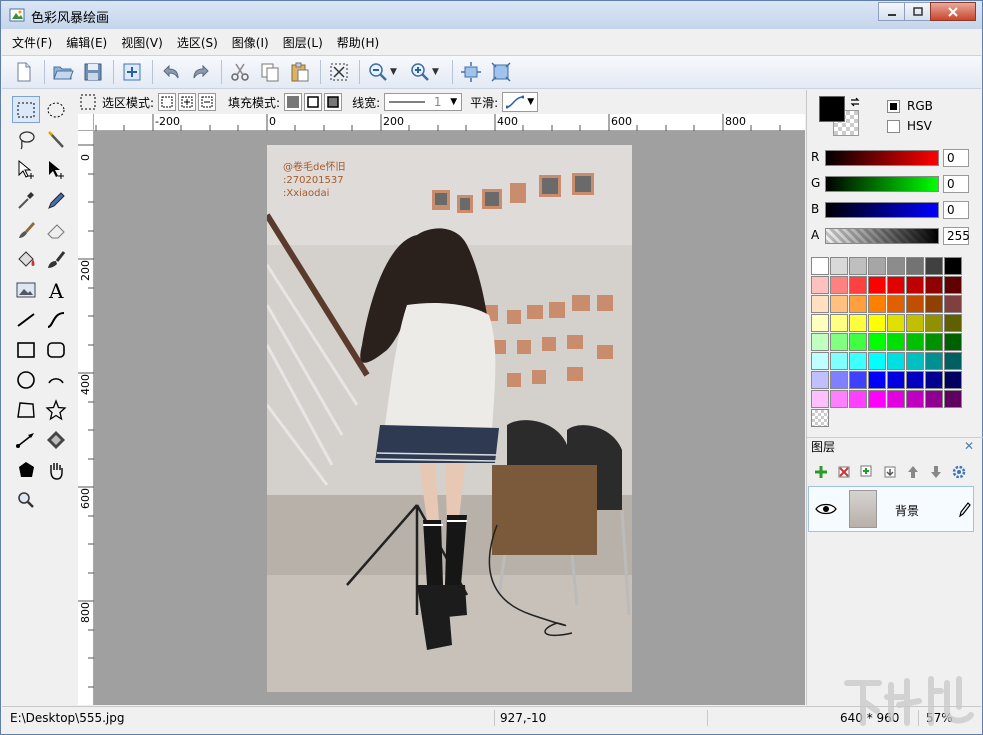 The width and height of the screenshot is (983, 735). Describe the element at coordinates (63, 72) in the screenshot. I see `open-button` at that location.